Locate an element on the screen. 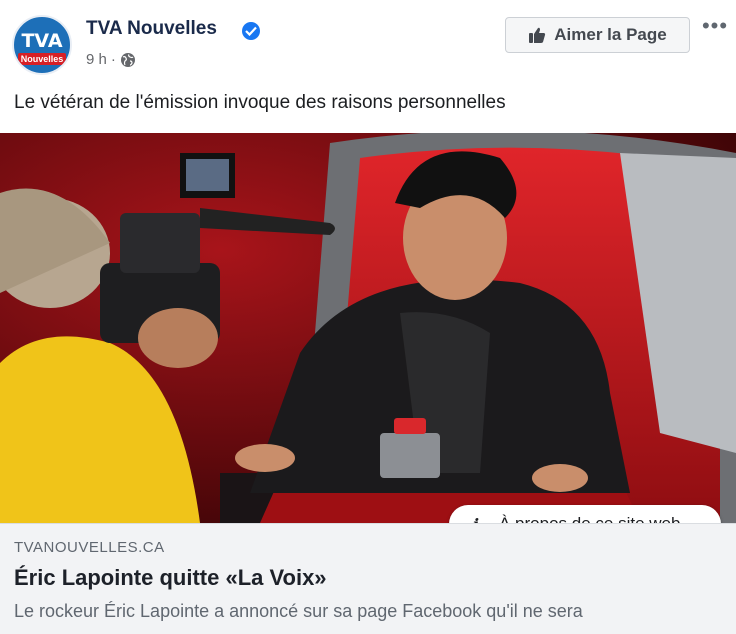 The height and width of the screenshot is (634, 736). globe-icon is located at coordinates (127, 59).